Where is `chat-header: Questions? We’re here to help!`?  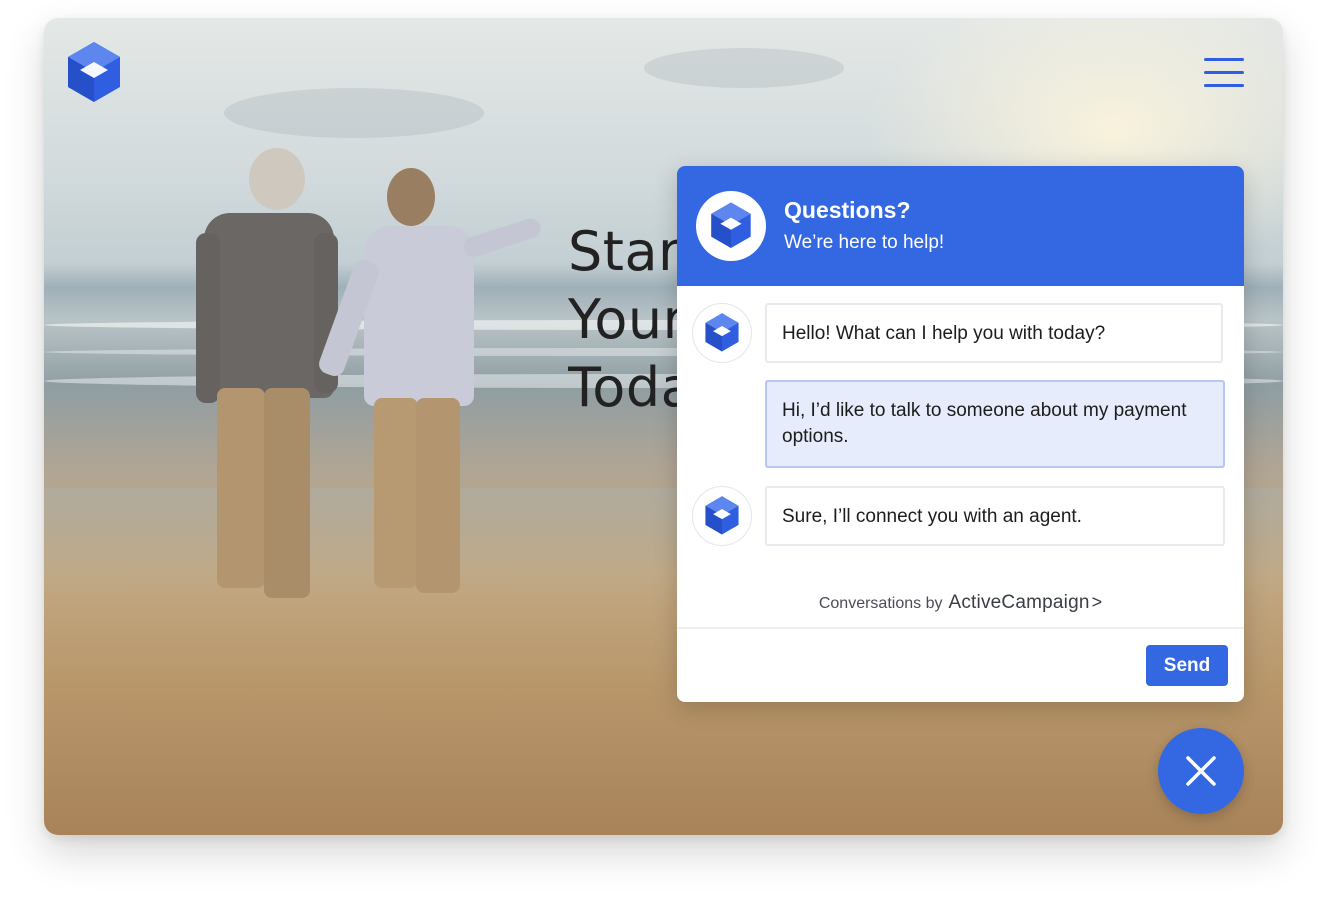
chat-header: Questions? We’re here to help! is located at coordinates (960, 226).